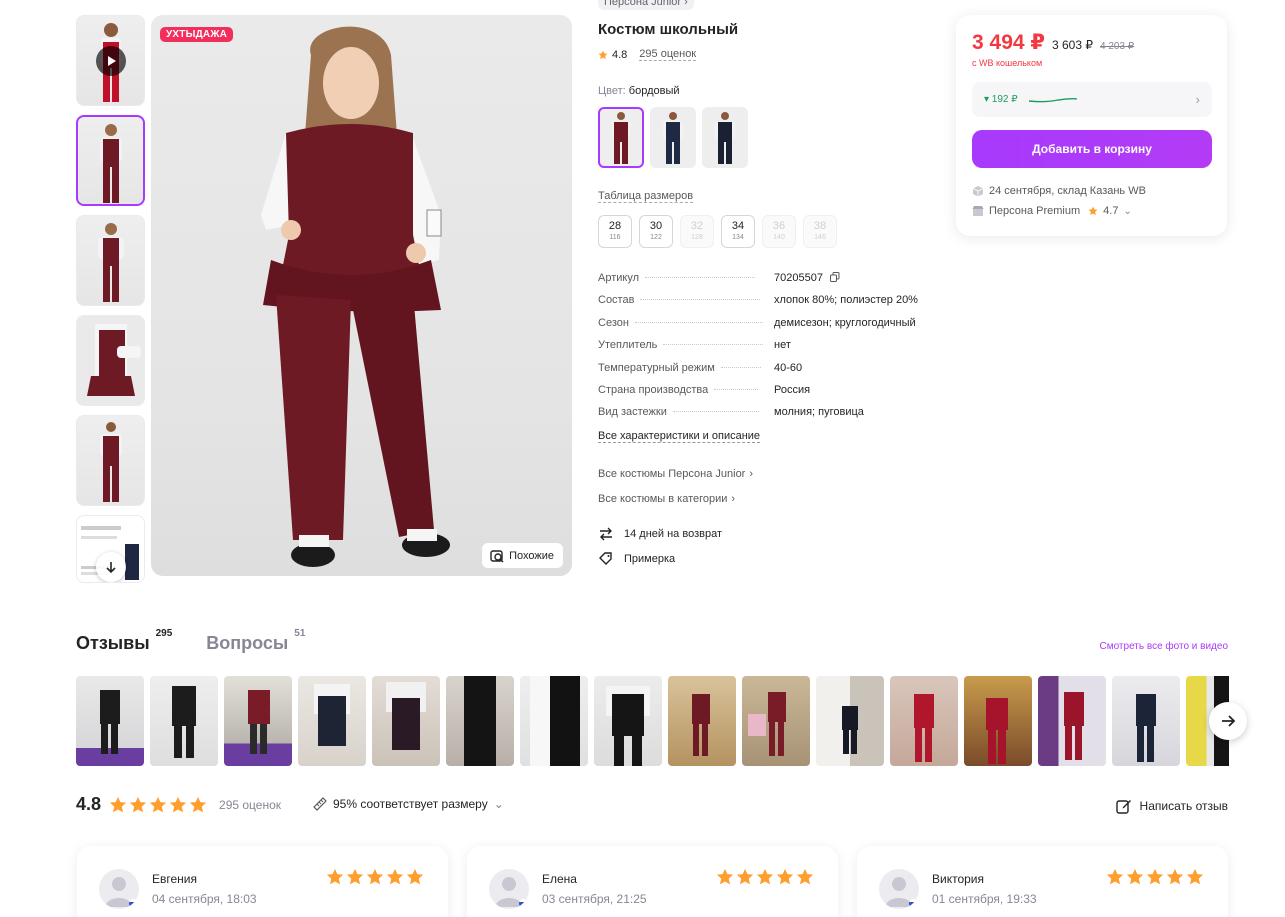 The height and width of the screenshot is (917, 1285). Describe the element at coordinates (262, 881) in the screenshot. I see `review-card: Евгения 04 сентября, 18:03` at that location.